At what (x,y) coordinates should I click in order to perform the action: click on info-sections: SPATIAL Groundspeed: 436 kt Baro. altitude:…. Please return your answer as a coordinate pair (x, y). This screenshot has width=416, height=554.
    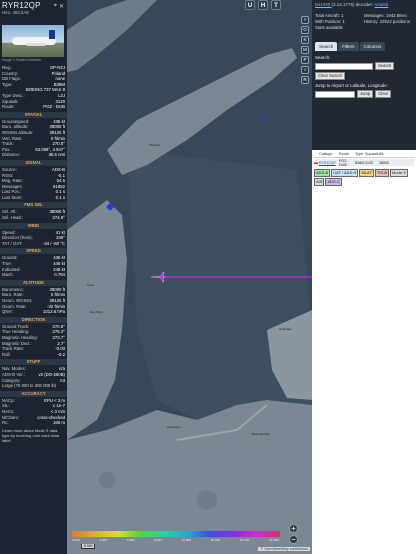
    Looking at the image, I should click on (33, 268).